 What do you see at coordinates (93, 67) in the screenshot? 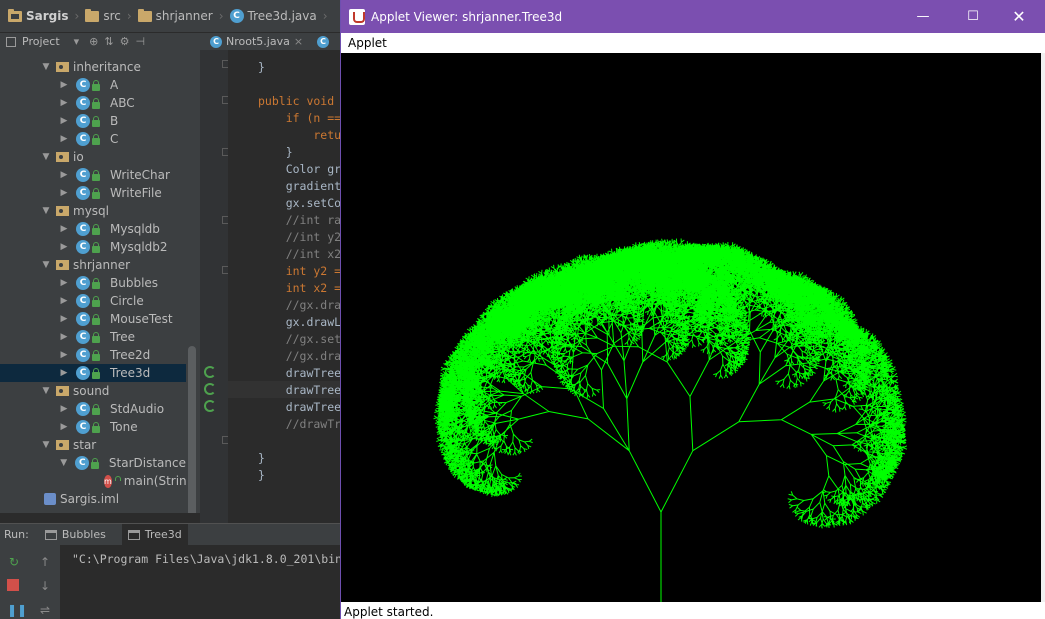
I see `tree-item-inheritance: ▼ inheritance` at bounding box center [93, 67].